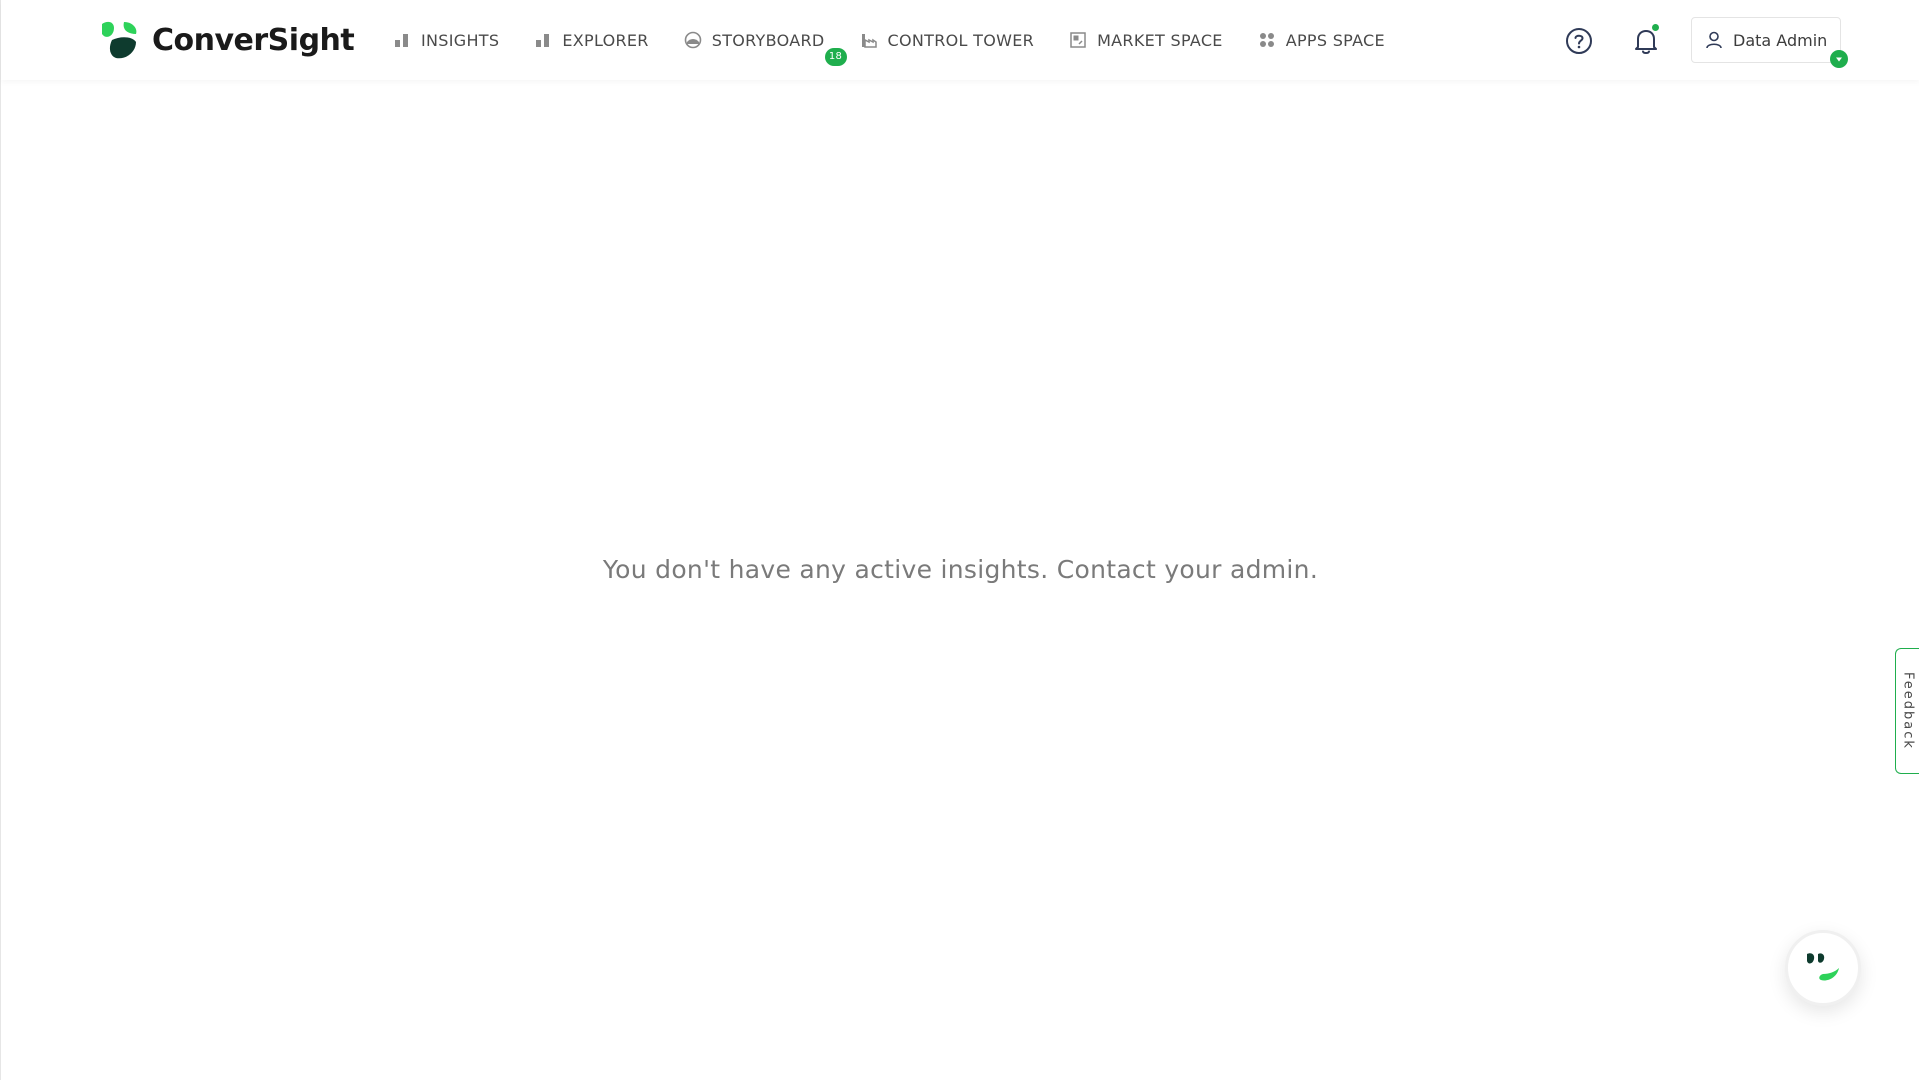 The image size is (1919, 1080). I want to click on nav-item-explorer: EXPLORER, so click(591, 40).